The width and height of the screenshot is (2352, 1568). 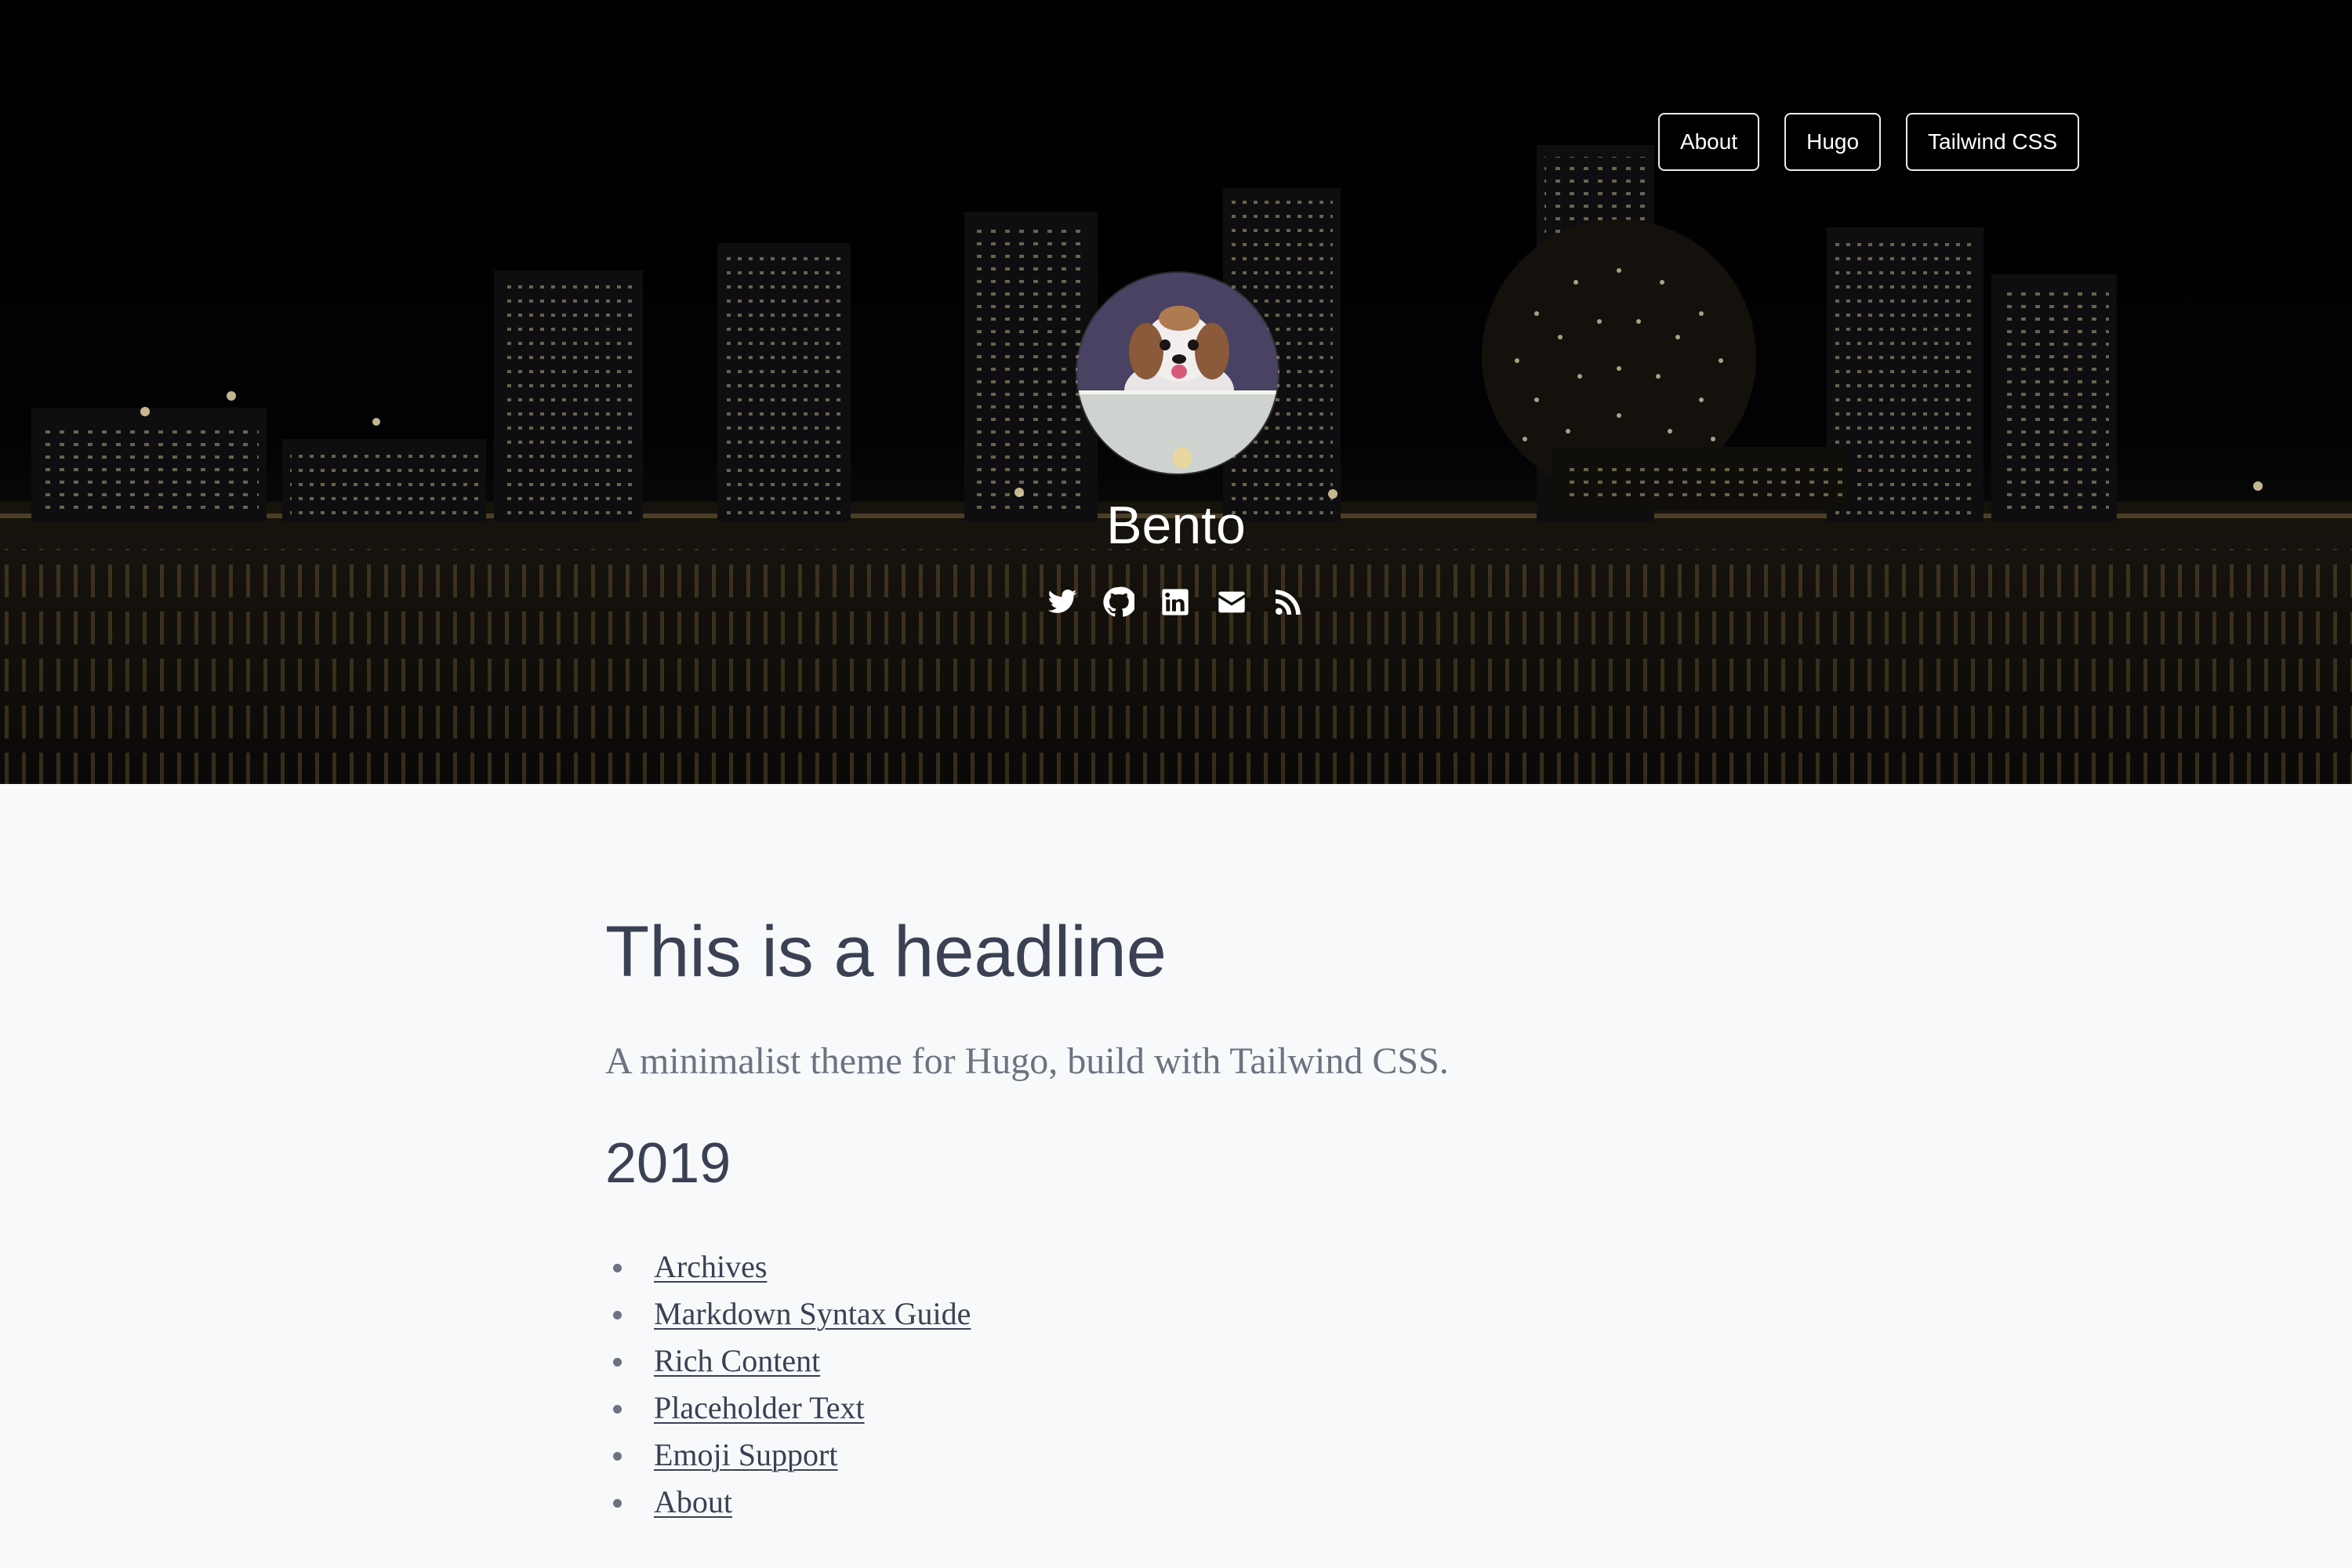 I want to click on email-icon, so click(x=1231, y=602).